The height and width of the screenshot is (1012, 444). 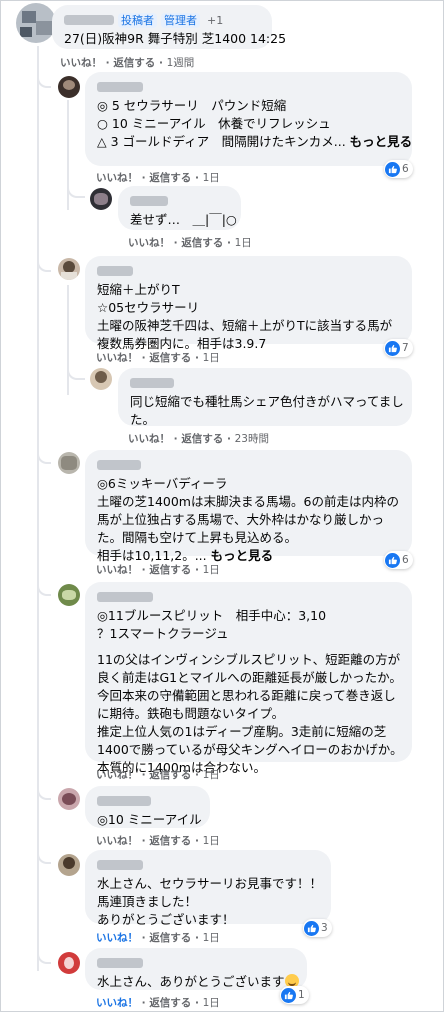 What do you see at coordinates (252, 439) in the screenshot?
I see `timestamp: 23時間` at bounding box center [252, 439].